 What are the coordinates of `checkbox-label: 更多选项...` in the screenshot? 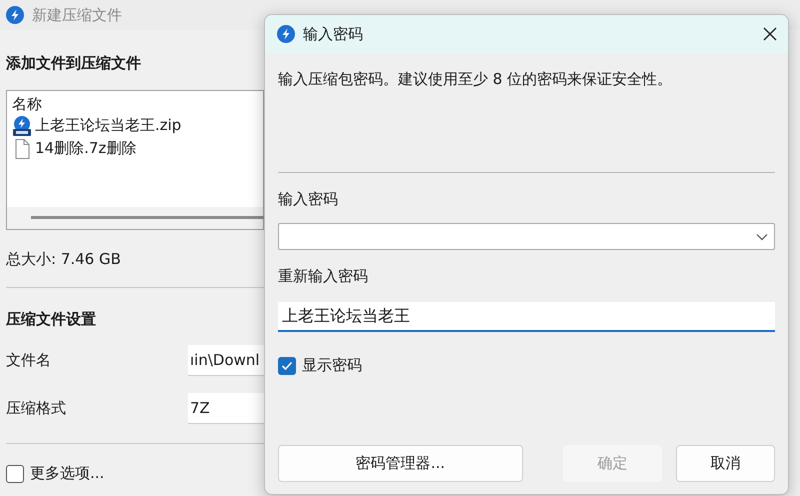 It's located at (67, 473).